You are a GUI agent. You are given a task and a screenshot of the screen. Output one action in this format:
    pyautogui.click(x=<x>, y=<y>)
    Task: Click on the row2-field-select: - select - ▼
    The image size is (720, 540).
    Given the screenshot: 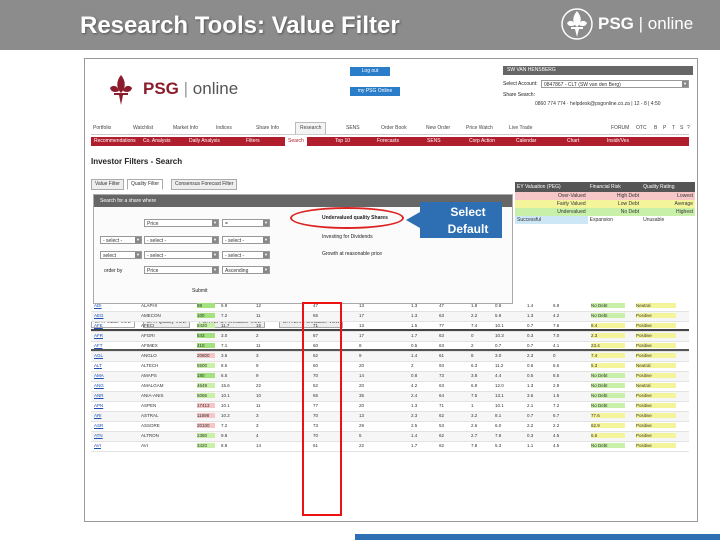 What is the action you would take?
    pyautogui.click(x=181, y=240)
    